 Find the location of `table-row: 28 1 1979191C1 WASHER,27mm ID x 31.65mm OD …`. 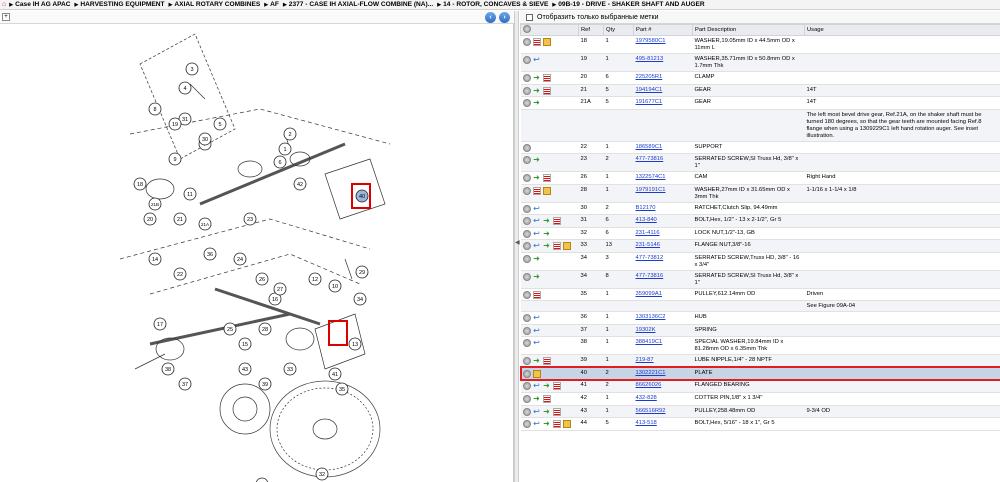

table-row: 28 1 1979191C1 WASHER,27mm ID x 31.65mm OD … is located at coordinates (760, 193).